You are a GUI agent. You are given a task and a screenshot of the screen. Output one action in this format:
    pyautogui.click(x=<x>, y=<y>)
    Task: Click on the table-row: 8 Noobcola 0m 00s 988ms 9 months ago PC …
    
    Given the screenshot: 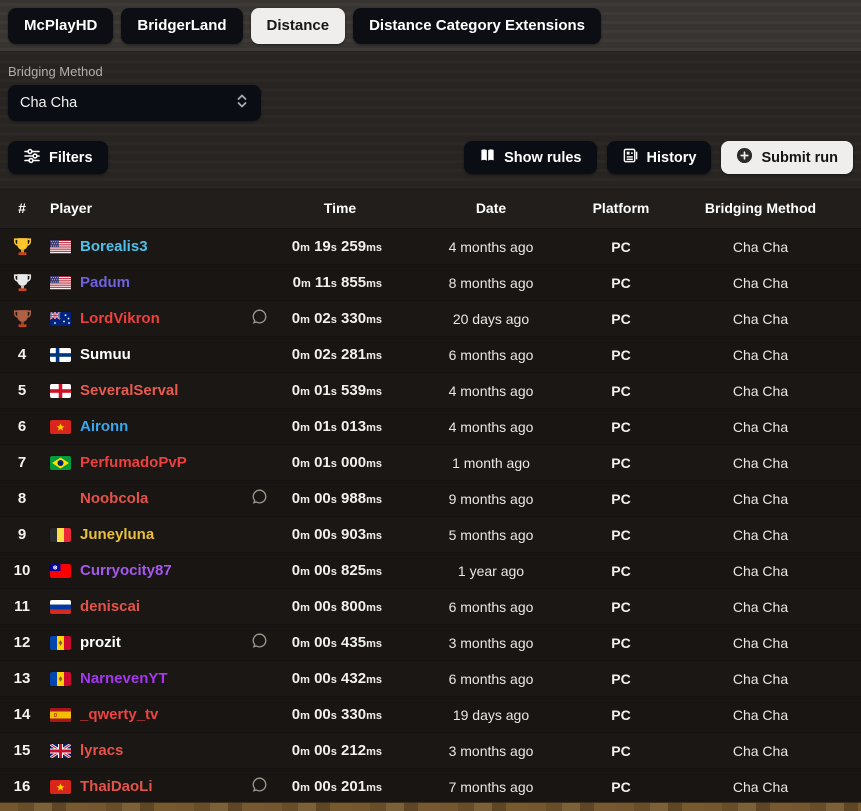 What is the action you would take?
    pyautogui.click(x=430, y=498)
    